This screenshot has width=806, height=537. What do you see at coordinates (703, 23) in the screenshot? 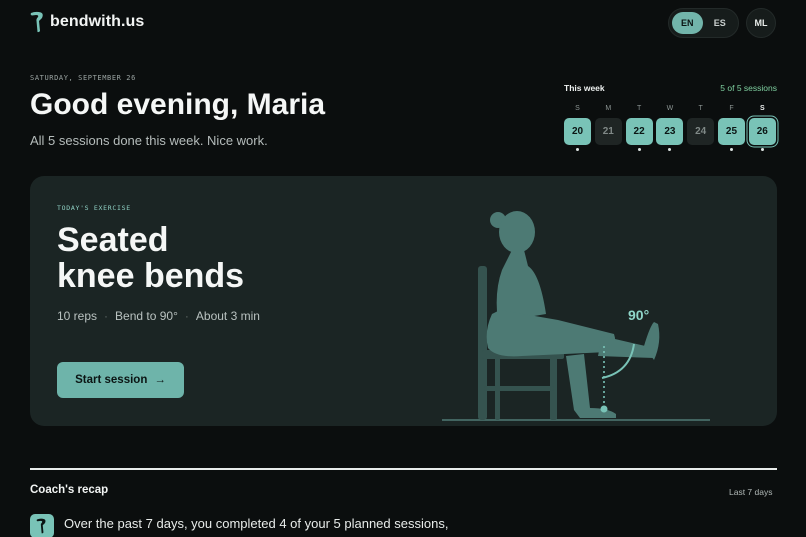
I see `language-switch: EN ES` at bounding box center [703, 23].